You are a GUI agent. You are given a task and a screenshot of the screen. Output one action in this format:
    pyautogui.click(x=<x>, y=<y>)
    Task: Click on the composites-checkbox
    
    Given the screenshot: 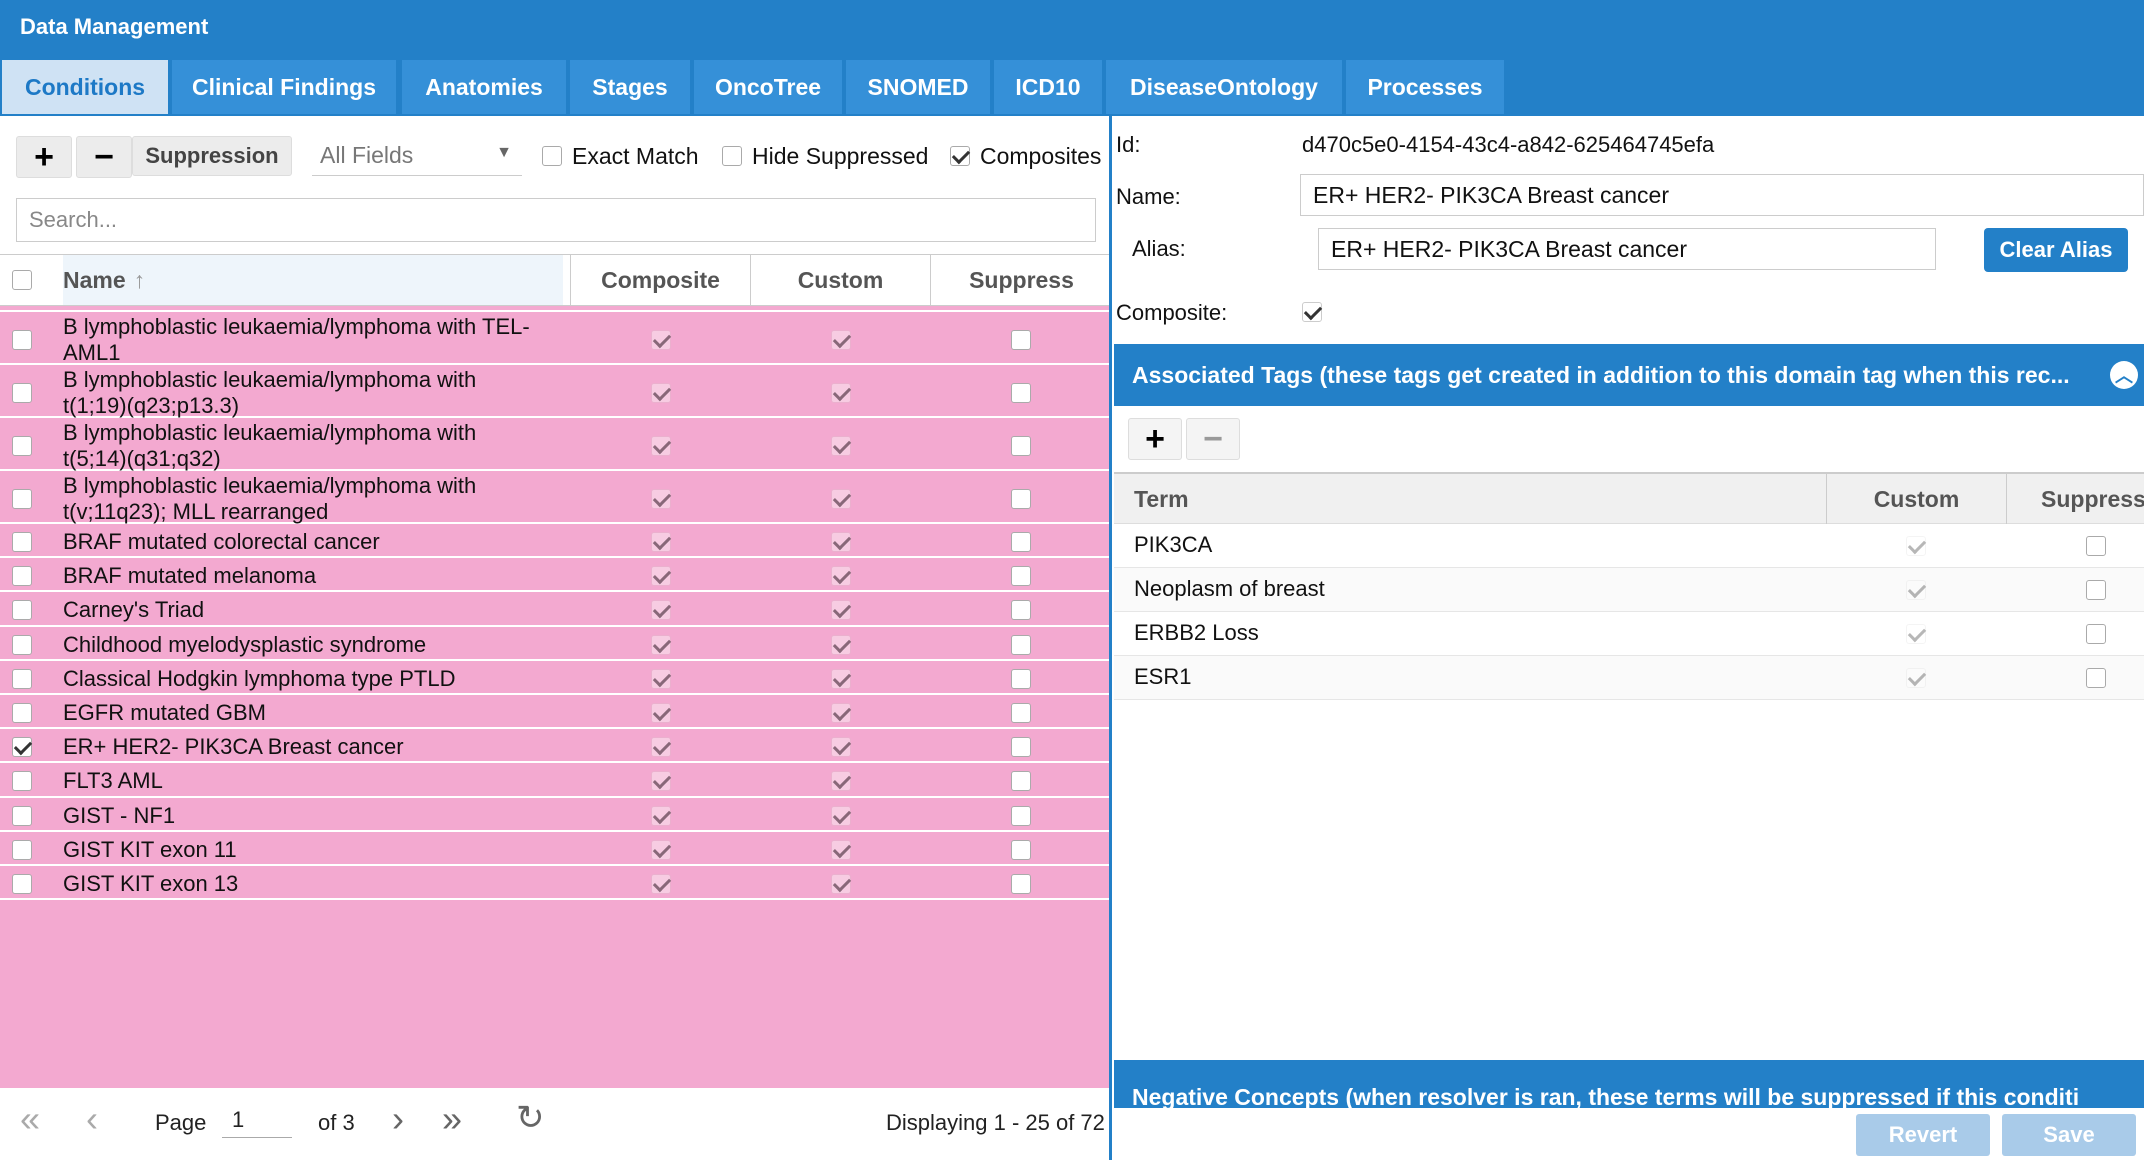 What is the action you would take?
    pyautogui.click(x=960, y=156)
    